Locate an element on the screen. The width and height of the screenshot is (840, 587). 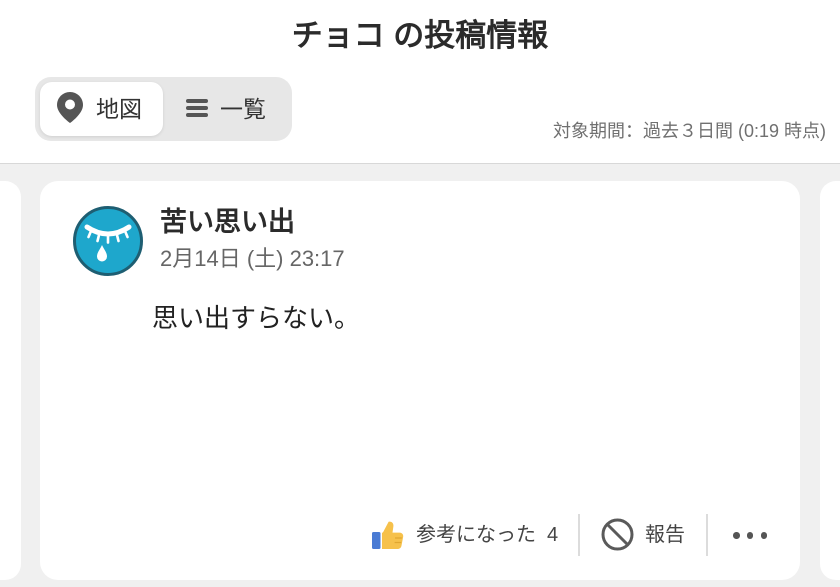
page-title: チョコ の投稿情報 is located at coordinates (420, 35).